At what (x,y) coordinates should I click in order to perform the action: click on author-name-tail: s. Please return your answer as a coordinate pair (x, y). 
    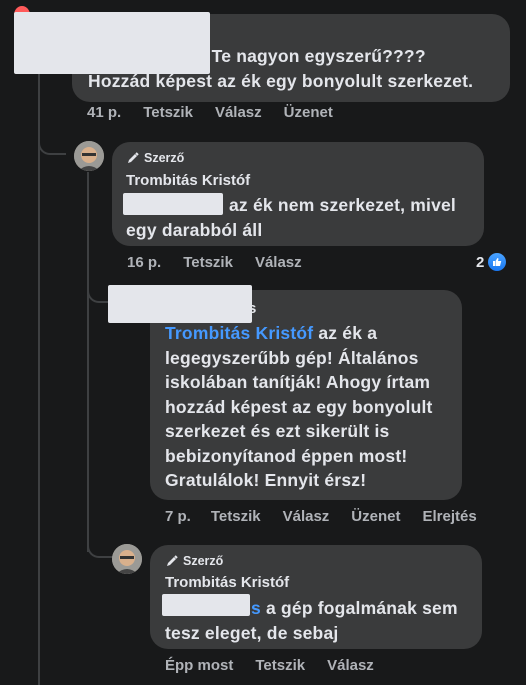
    Looking at the image, I should click on (252, 308).